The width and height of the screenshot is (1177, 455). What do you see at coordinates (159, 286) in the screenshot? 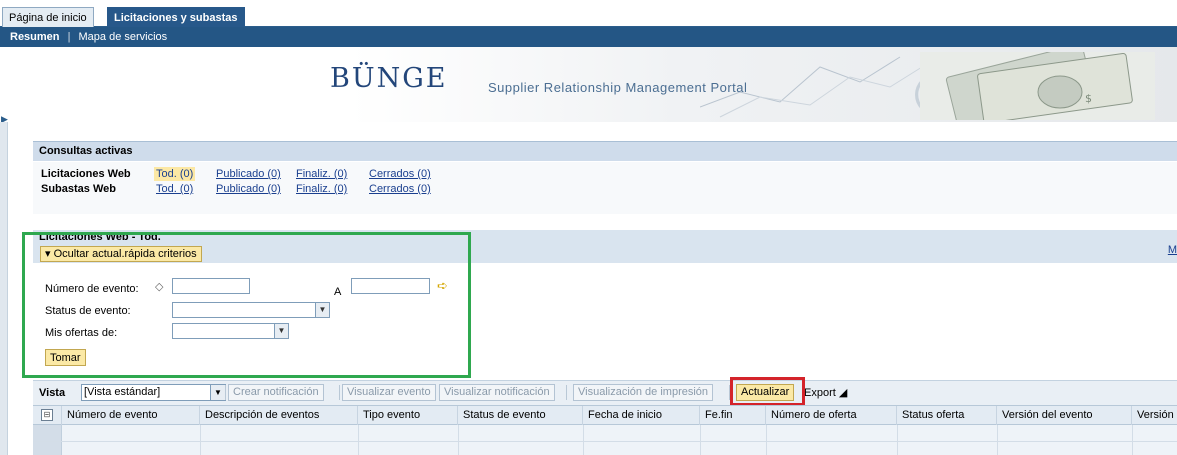
I see `diamond-icon: ◇` at bounding box center [159, 286].